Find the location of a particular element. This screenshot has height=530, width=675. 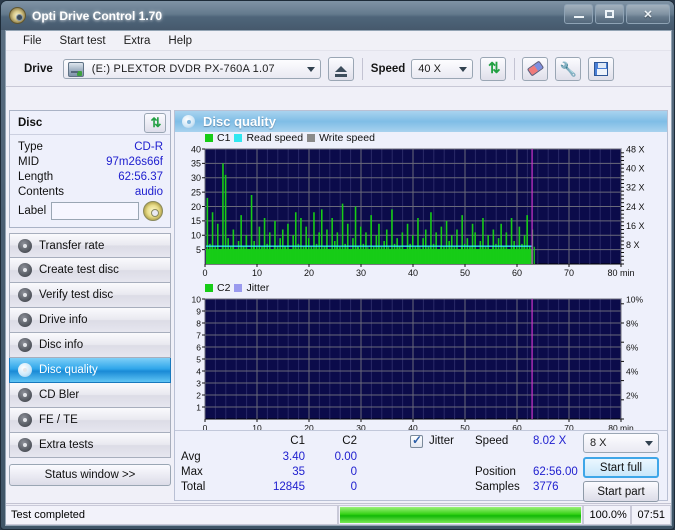

disc-label-label: Label is located at coordinates (32, 211).